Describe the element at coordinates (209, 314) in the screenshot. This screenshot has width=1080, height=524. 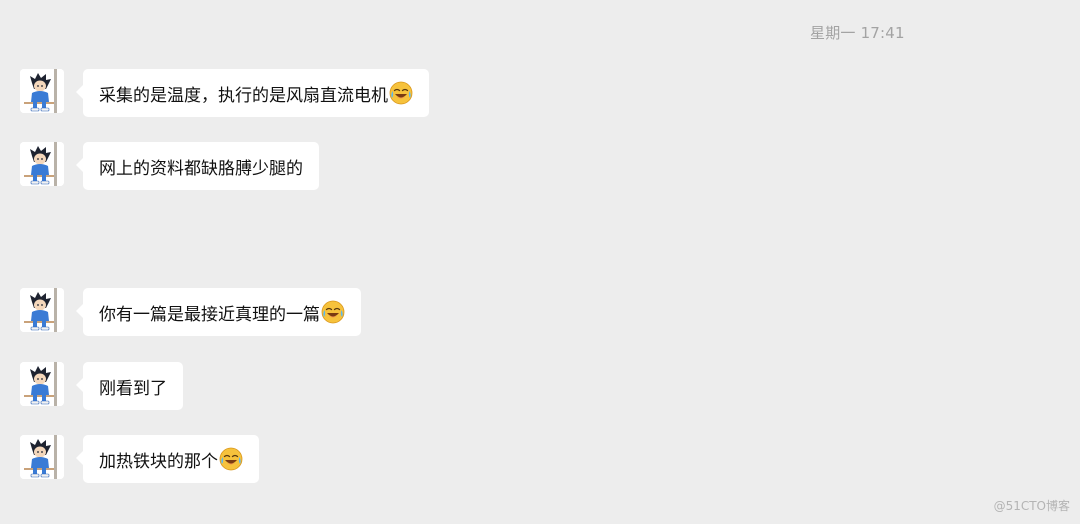
I see `message-text: 你有一篇是最接近真理的一篇` at that location.